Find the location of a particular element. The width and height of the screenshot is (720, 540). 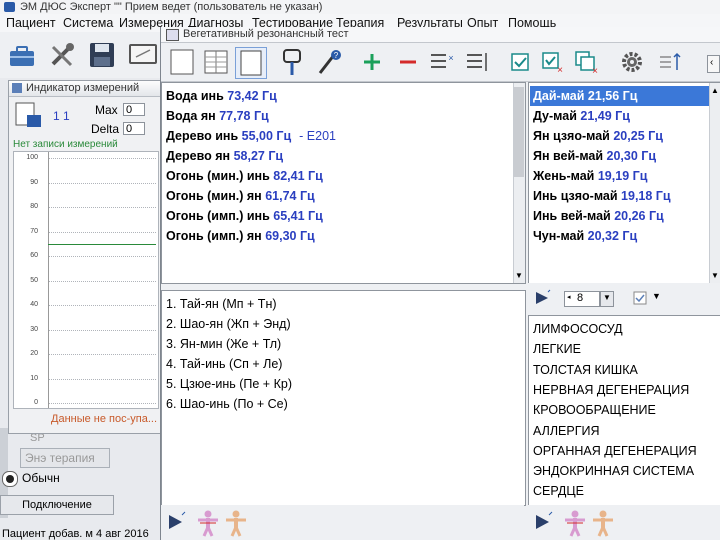

table-button is located at coordinates (216, 62).